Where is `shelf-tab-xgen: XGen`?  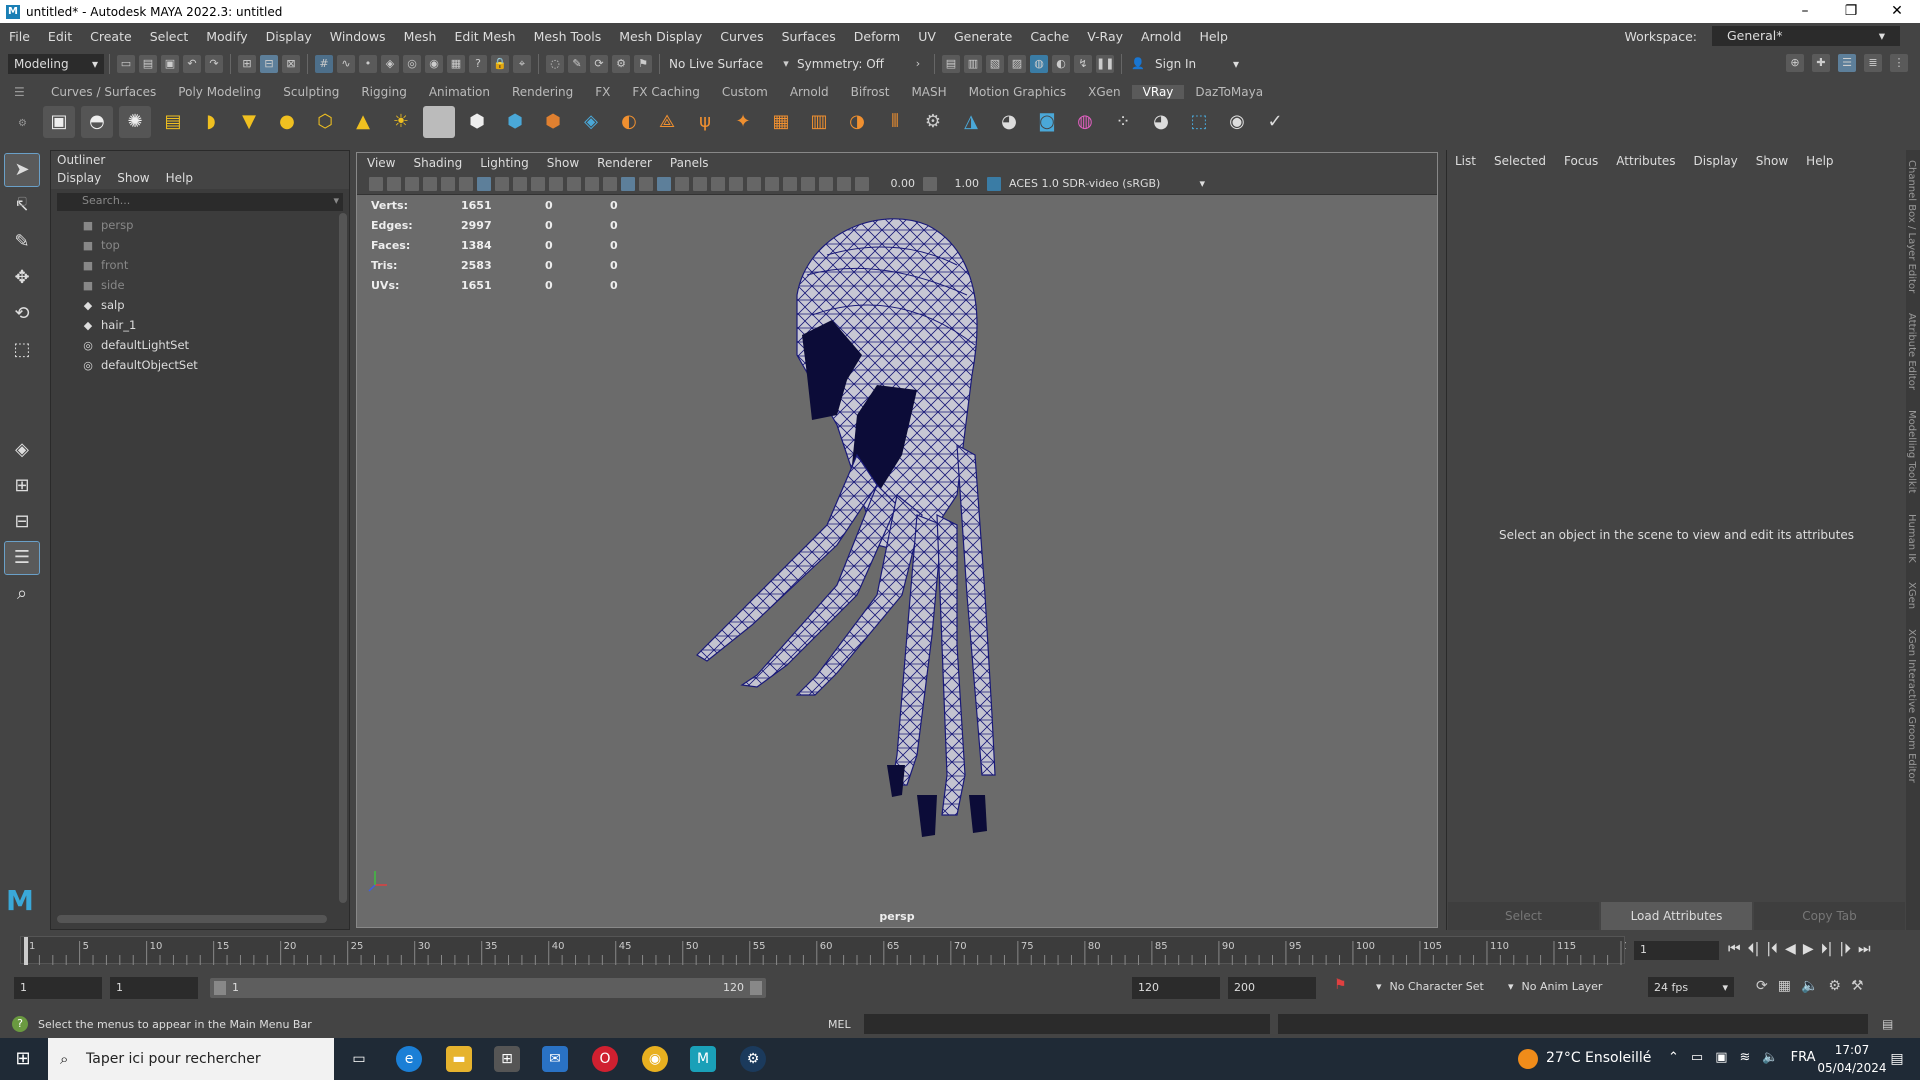
shelf-tab-xgen: XGen is located at coordinates (1104, 92).